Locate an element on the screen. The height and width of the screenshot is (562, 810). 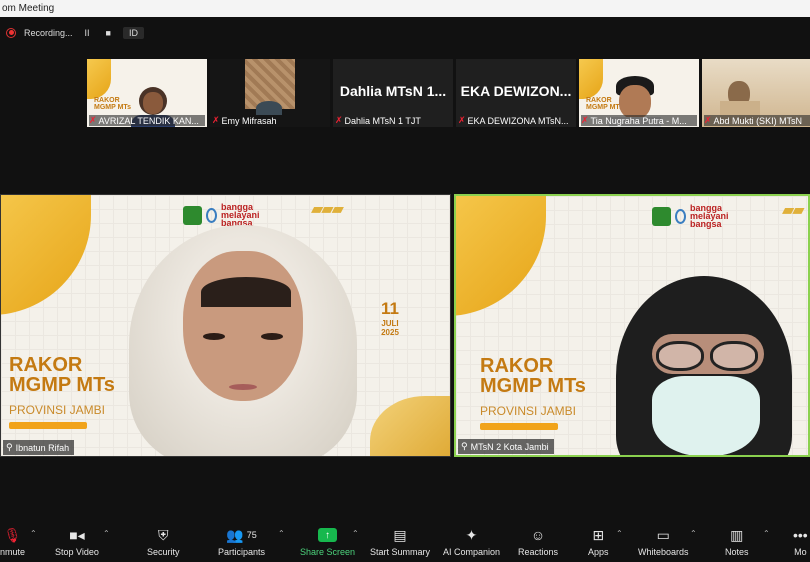
whiteboard-icon: ▭ is located at coordinates (663, 534).